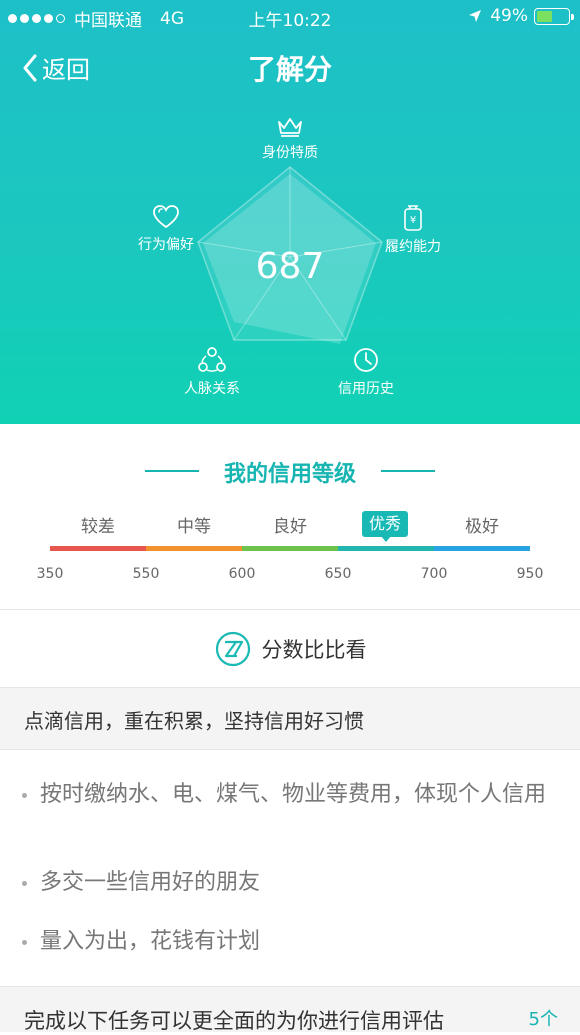 The image size is (580, 1035). What do you see at coordinates (212, 359) in the screenshot?
I see `network-icon` at bounding box center [212, 359].